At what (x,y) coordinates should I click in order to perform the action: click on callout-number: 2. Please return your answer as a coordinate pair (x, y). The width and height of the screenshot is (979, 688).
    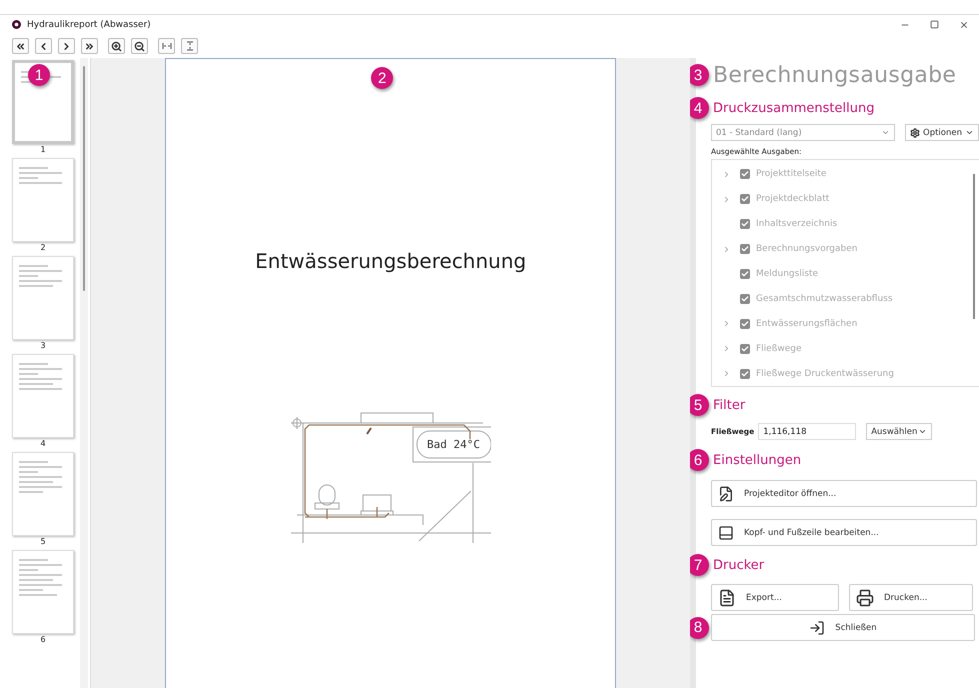
    Looking at the image, I should click on (382, 78).